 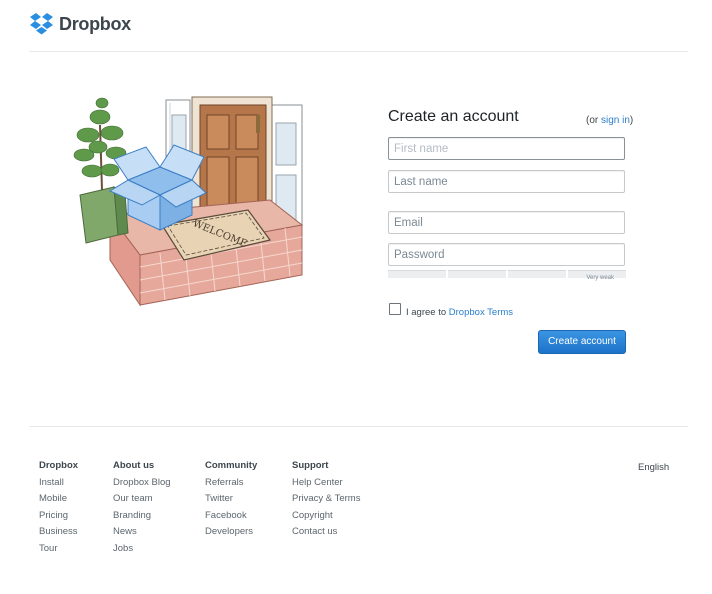 I want to click on footer-link: Contact us, so click(x=326, y=532).